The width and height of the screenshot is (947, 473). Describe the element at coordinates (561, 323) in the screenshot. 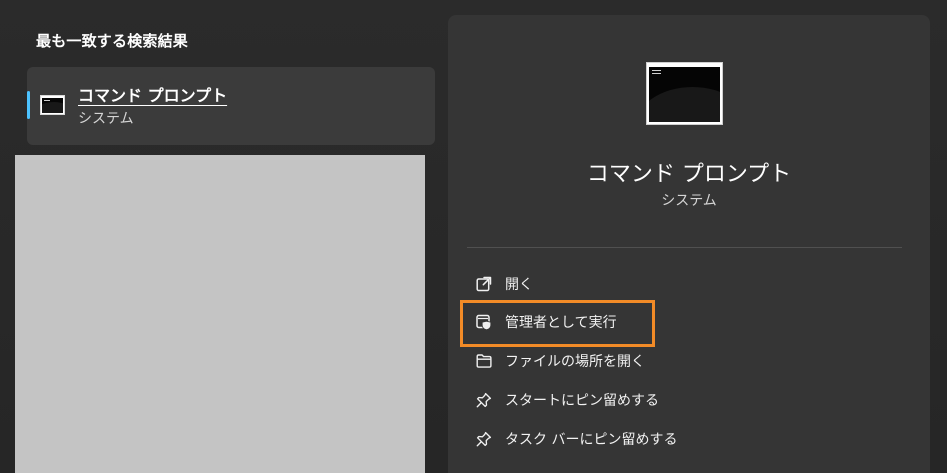

I see `run-as-administrator-label: 管理者として実行` at that location.